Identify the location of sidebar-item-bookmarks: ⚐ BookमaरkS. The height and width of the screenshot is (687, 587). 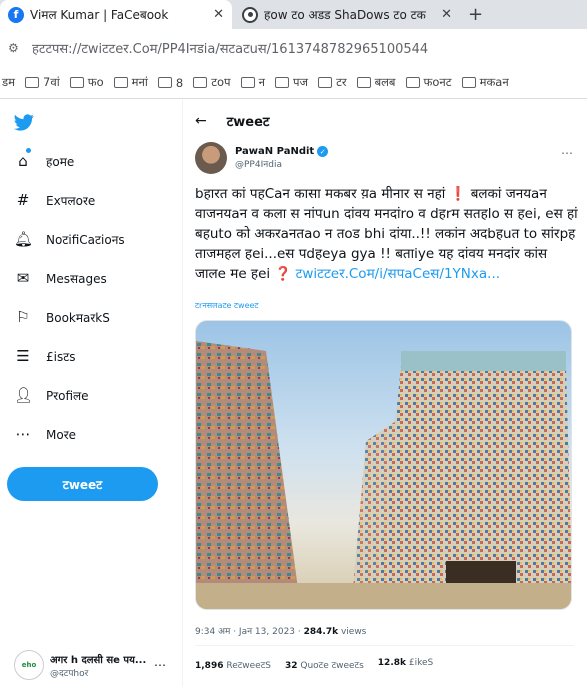
(62, 317).